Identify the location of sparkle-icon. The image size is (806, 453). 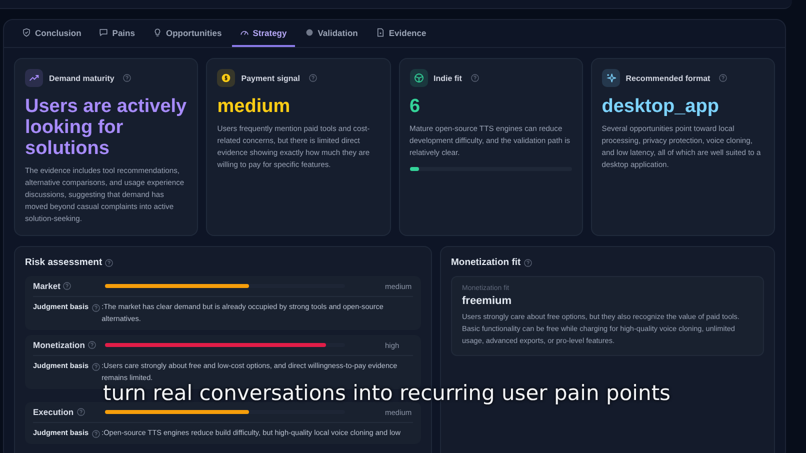
(611, 78).